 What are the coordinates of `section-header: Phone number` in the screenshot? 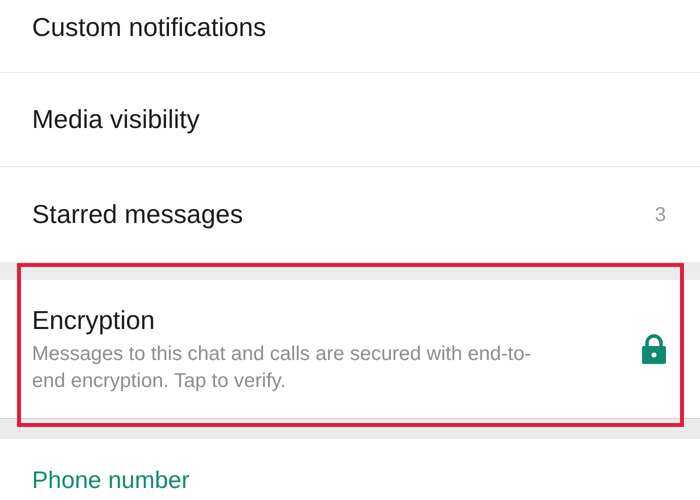 It's located at (111, 480).